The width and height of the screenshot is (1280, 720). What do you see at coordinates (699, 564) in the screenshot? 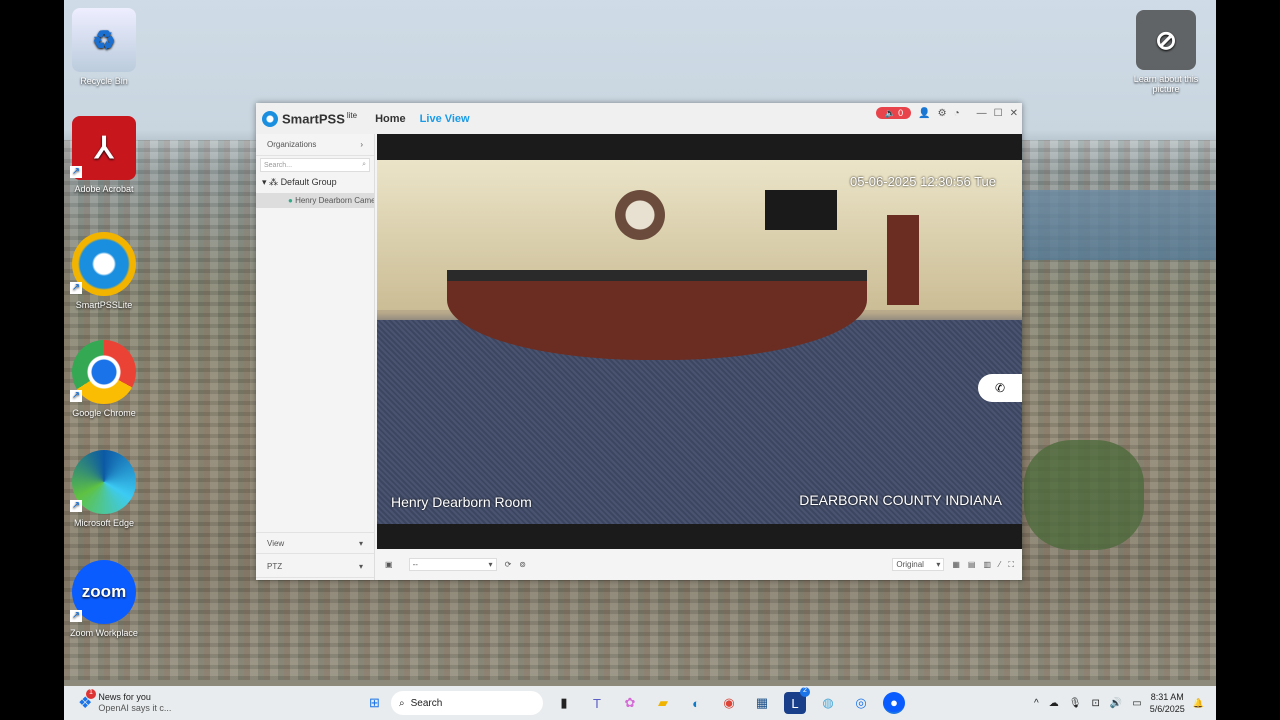
I see `video-toolbar: ▣ -- ▾ ⟳ ⊚ Original ▾ ▦ ▤ ▥ ⁄ ⛶` at bounding box center [699, 564].